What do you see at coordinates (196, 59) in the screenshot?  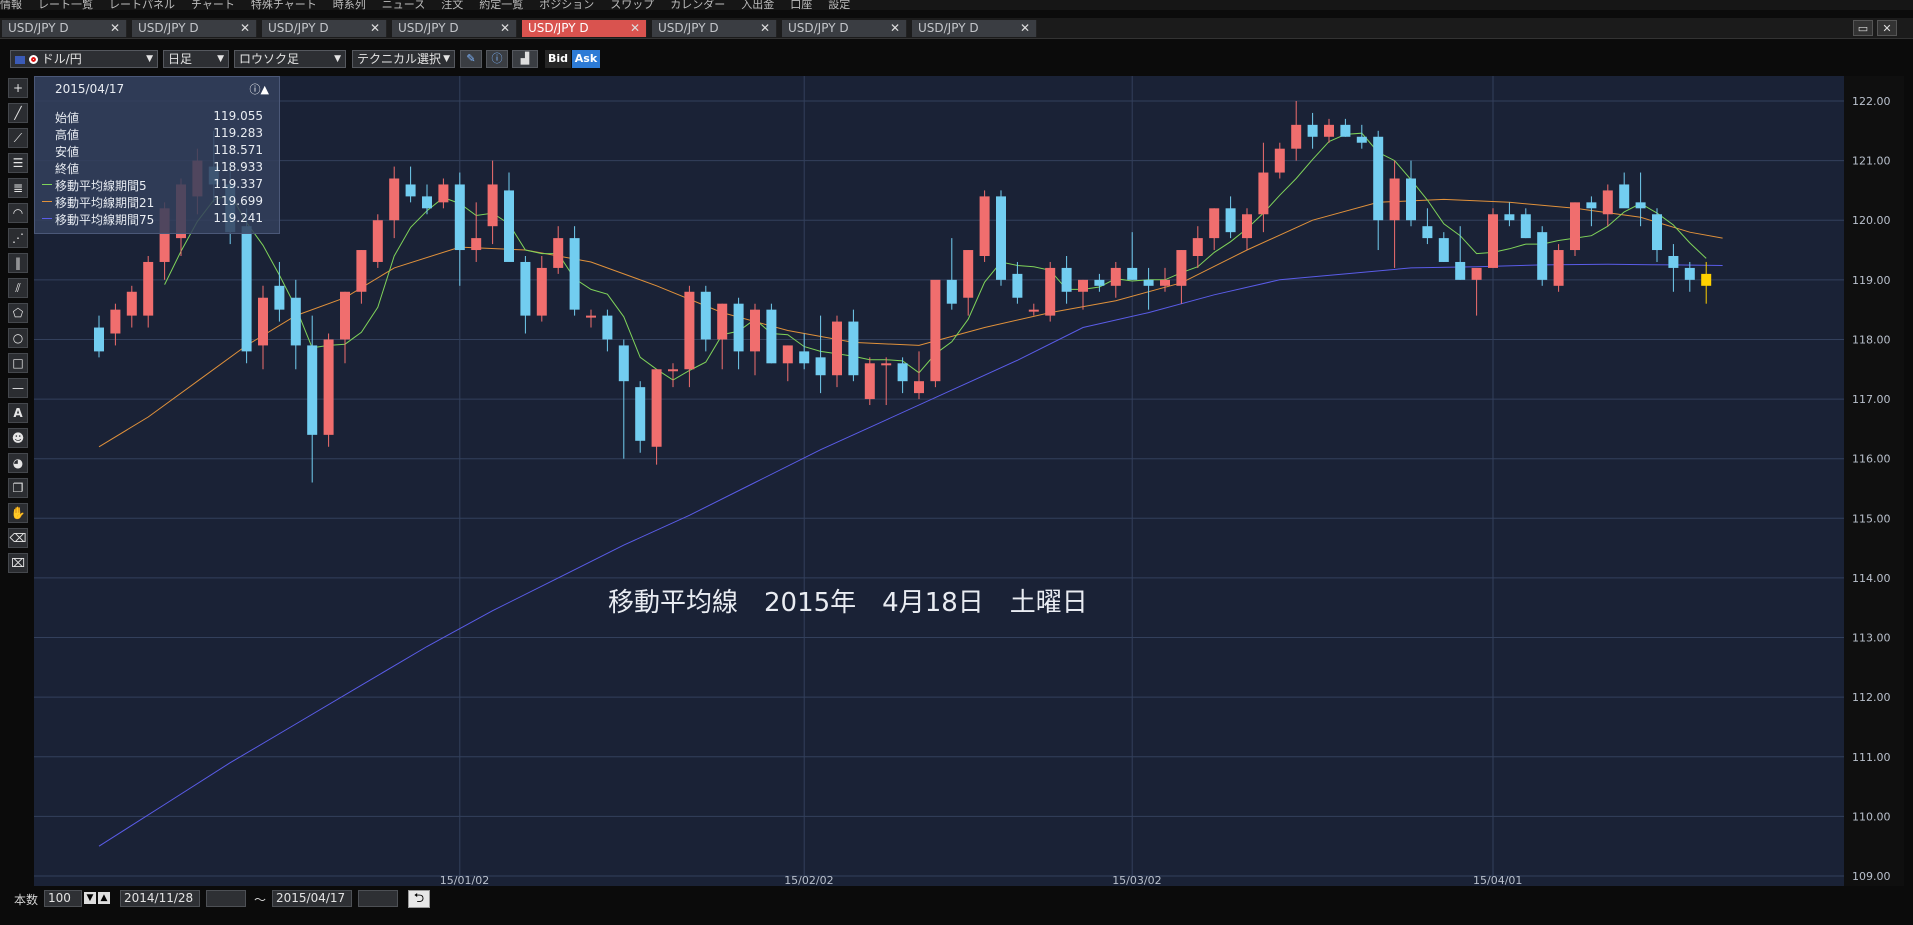 I see `timeframe-select: 日足 ▼` at bounding box center [196, 59].